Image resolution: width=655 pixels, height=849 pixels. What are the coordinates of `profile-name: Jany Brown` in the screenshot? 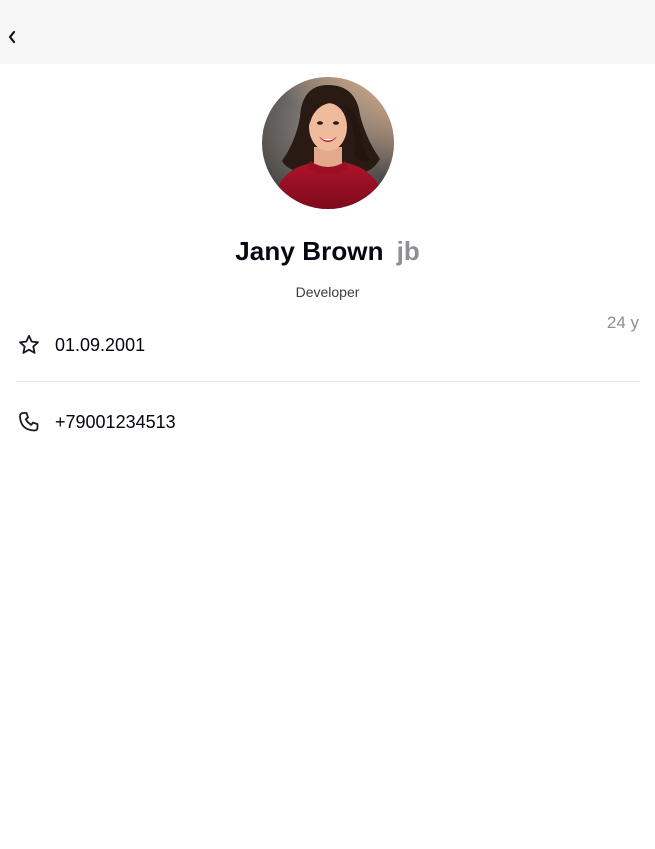 It's located at (309, 251).